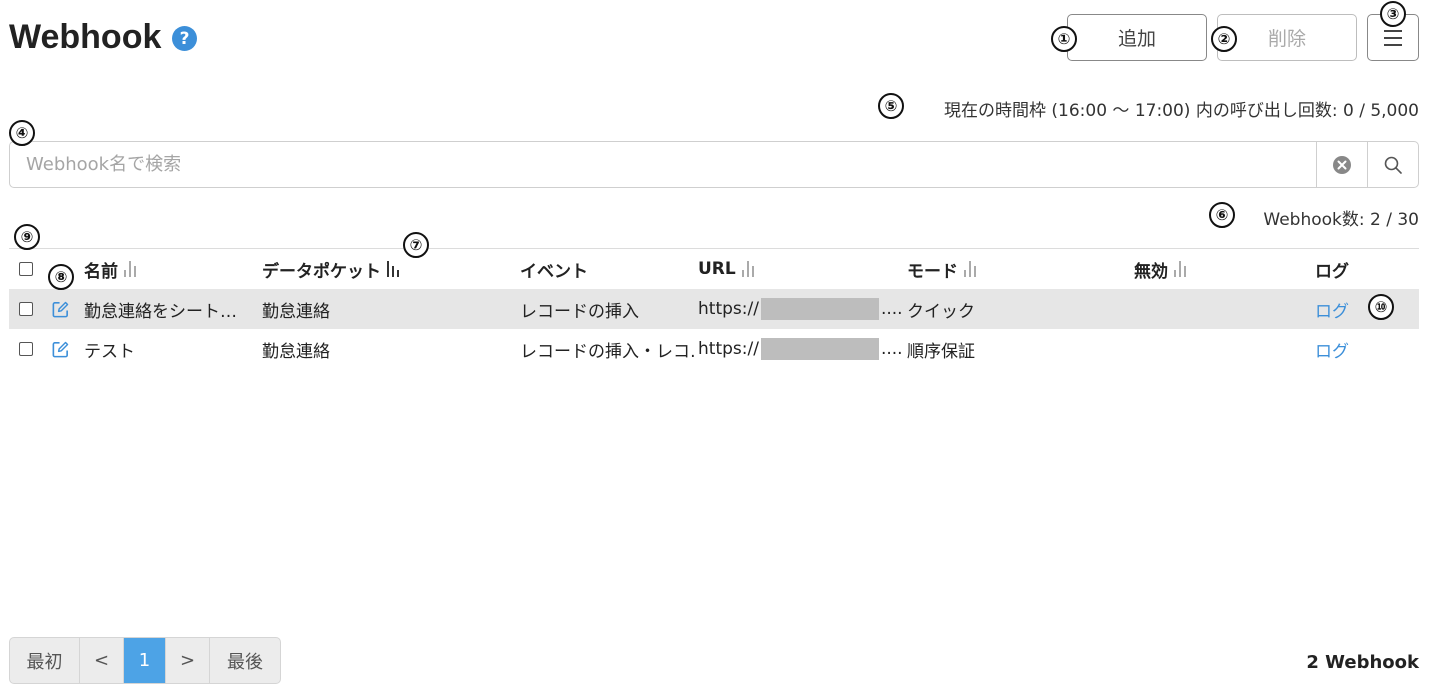  Describe the element at coordinates (941, 311) in the screenshot. I see `cell-mode: クイック` at that location.